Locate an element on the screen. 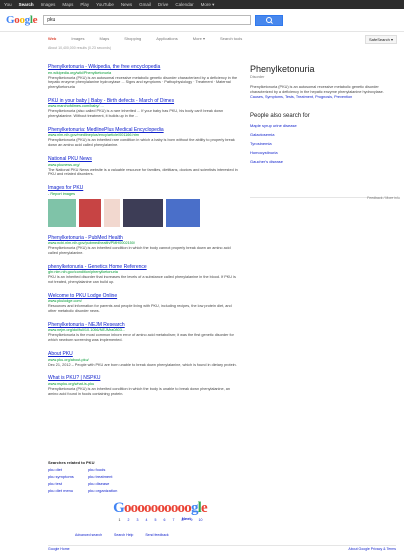 Image resolution: width=404 pixels, height=560 pixels. page-numbers: 1 2 3 4 5 6 7 8 9 10 is located at coordinates (160, 520).